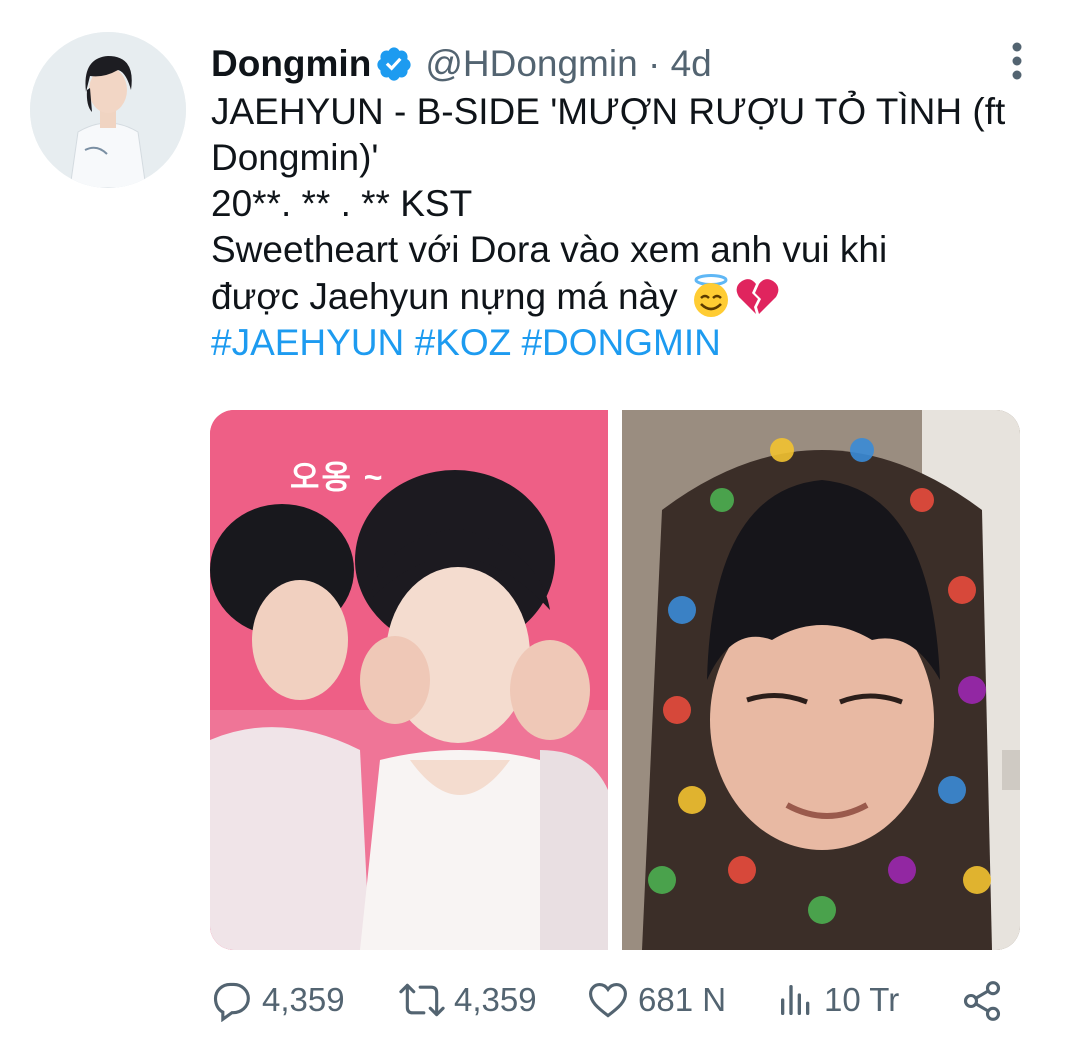 Image resolution: width=1080 pixels, height=1042 pixels. Describe the element at coordinates (463, 342) in the screenshot. I see `hashtag-koz: #KOZ` at that location.